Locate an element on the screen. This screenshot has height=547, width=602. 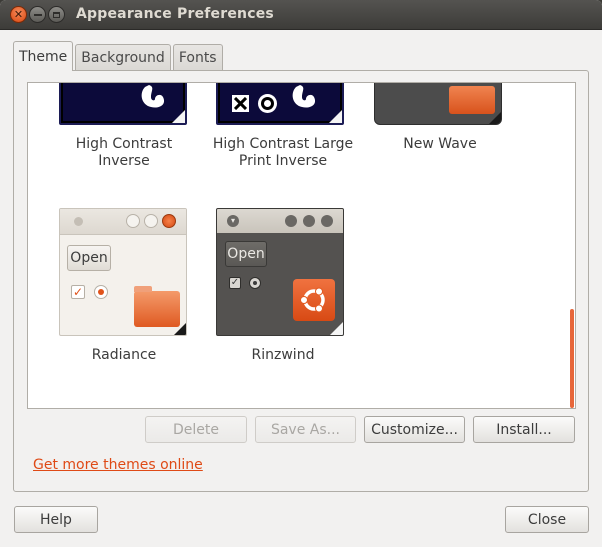
theme-label: High Contrast Large Print Inverse is located at coordinates (283, 152).